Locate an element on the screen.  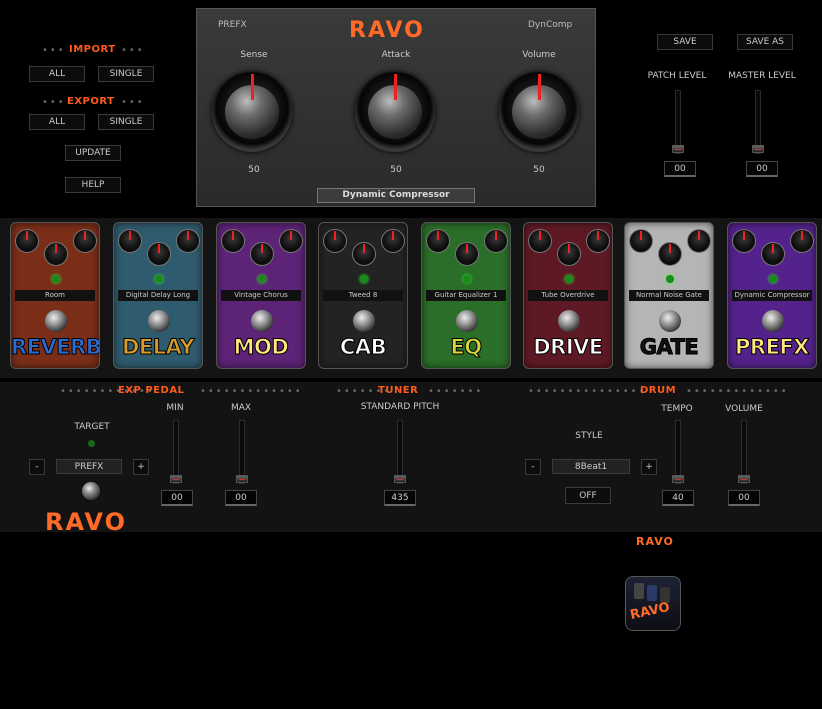
drum-dots-left: ••••••••••••••• is located at coordinates (587, 391).